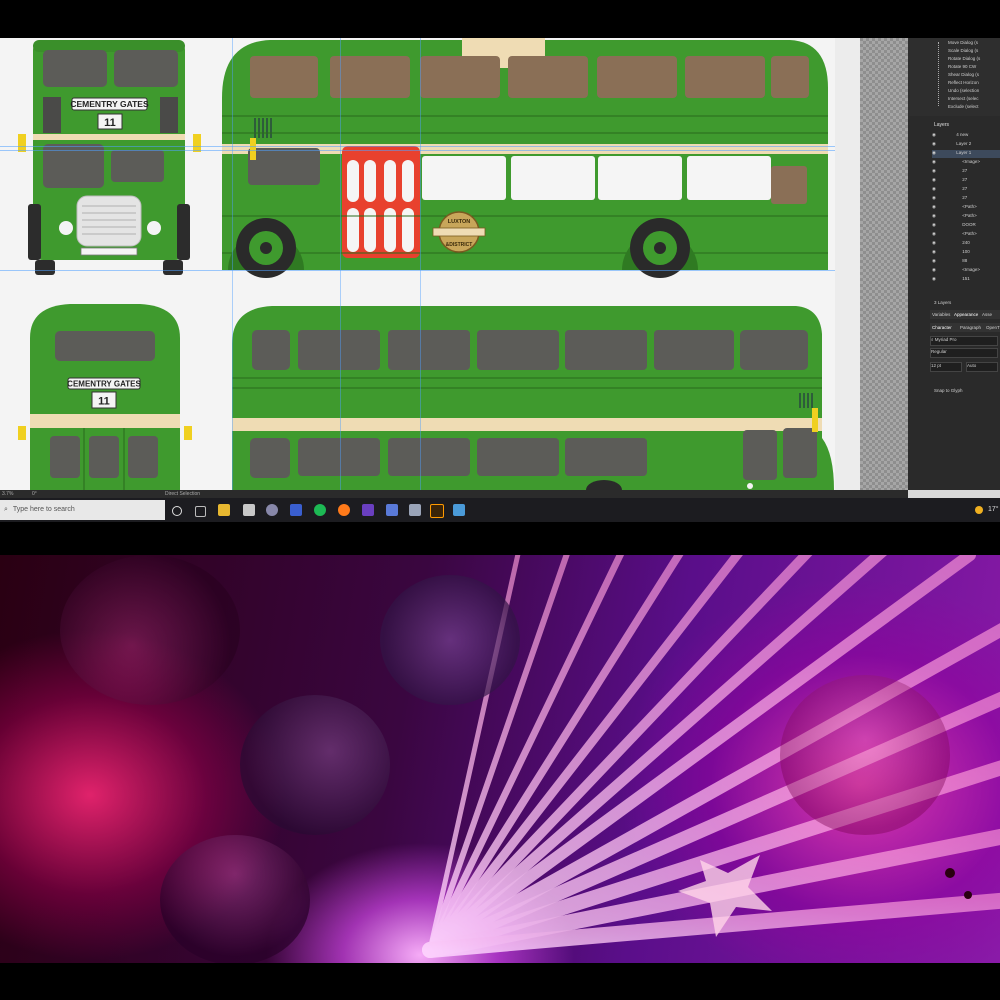 The width and height of the screenshot is (1000, 1000). Describe the element at coordinates (963, 106) in the screenshot. I see `history-item: Exclude (select` at that location.